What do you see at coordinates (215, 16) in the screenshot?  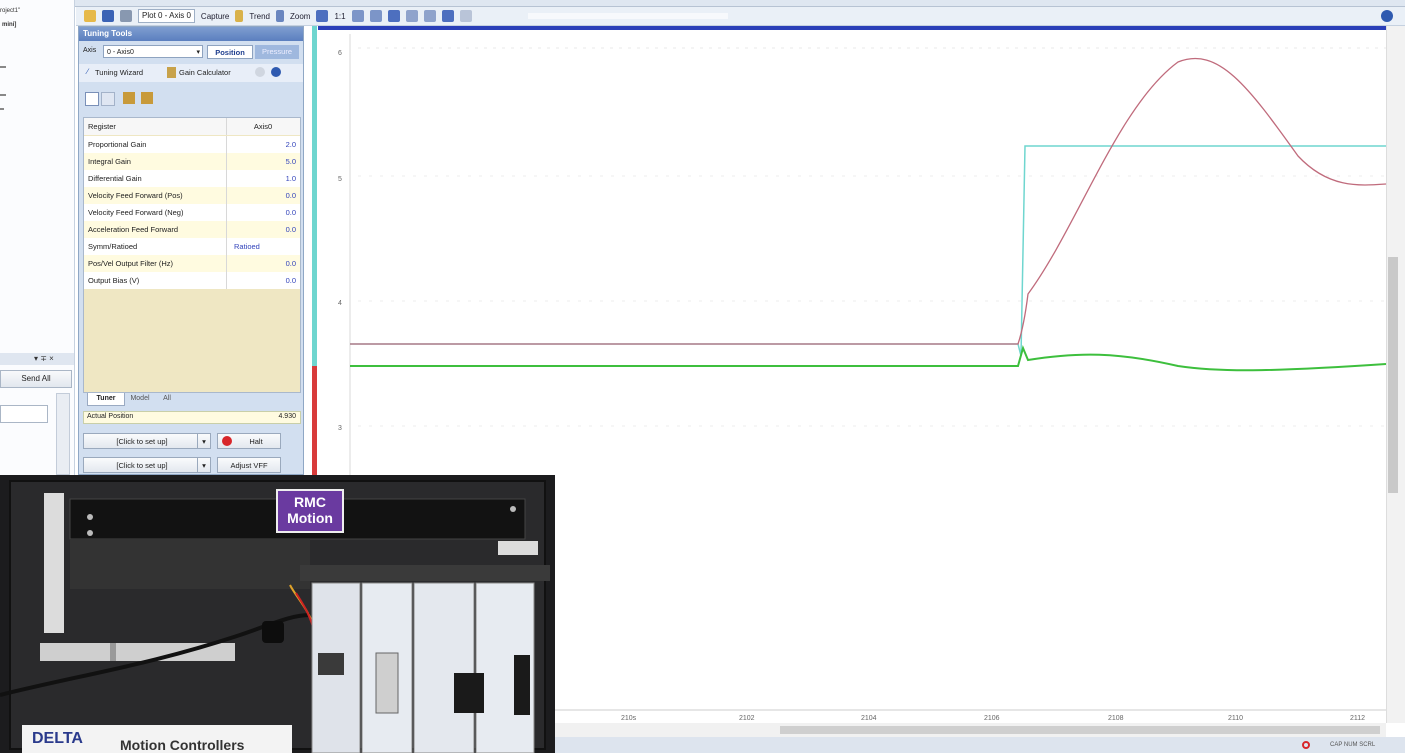 I see `capture-button: Capture` at bounding box center [215, 16].